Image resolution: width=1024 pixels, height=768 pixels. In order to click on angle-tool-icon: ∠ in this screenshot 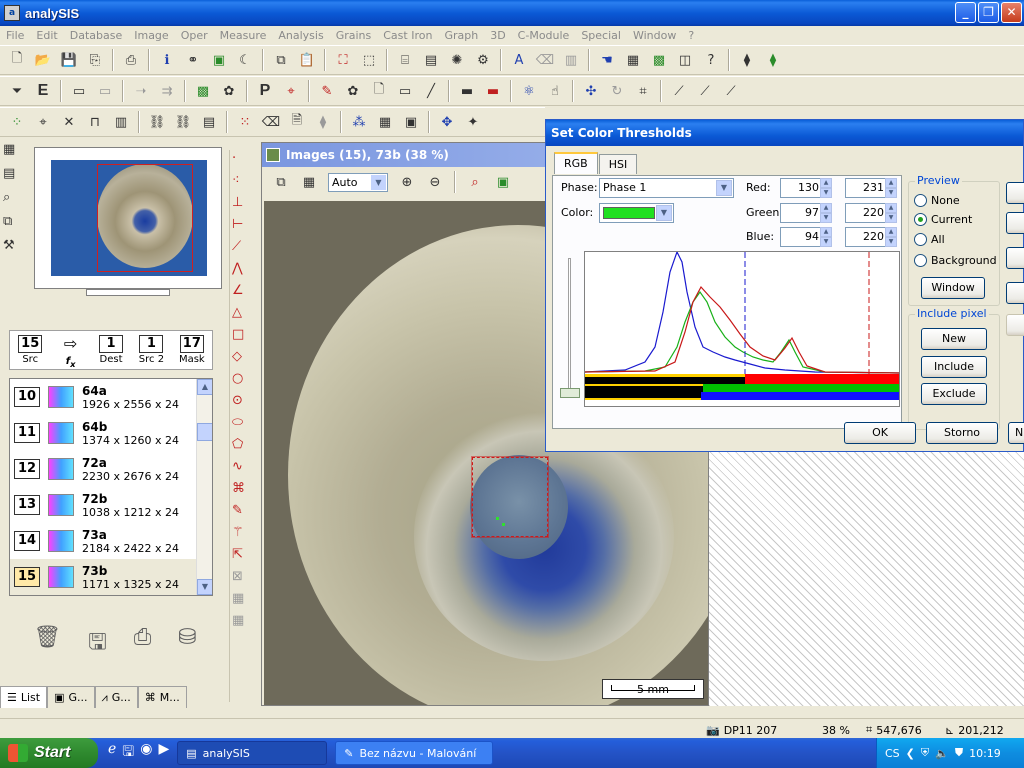, I will do `click(243, 293)`.